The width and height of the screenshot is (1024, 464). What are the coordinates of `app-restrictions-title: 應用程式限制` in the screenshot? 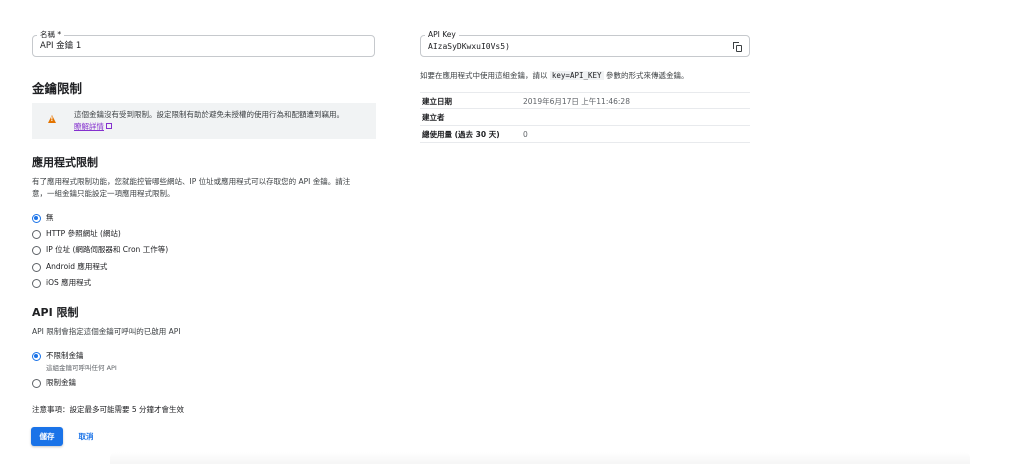 It's located at (65, 162).